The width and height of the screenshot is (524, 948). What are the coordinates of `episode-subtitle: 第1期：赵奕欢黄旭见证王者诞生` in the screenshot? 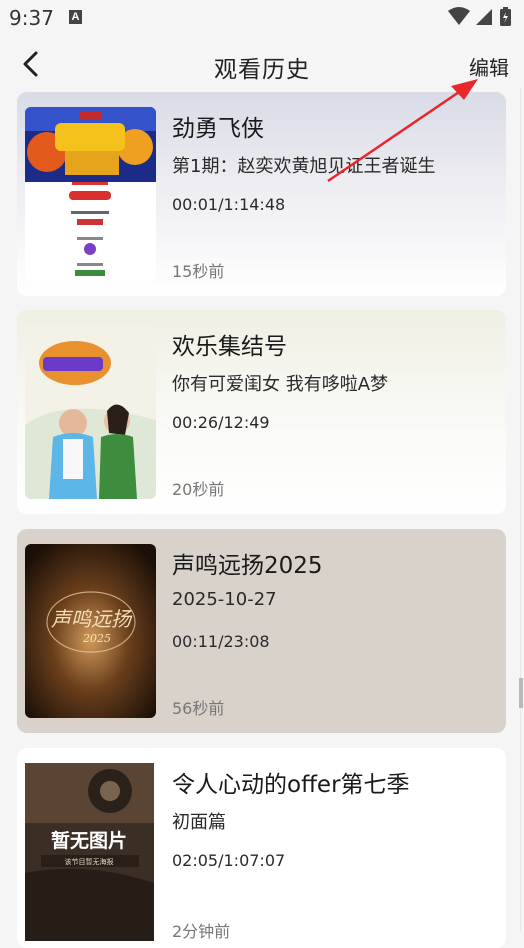 It's located at (304, 166).